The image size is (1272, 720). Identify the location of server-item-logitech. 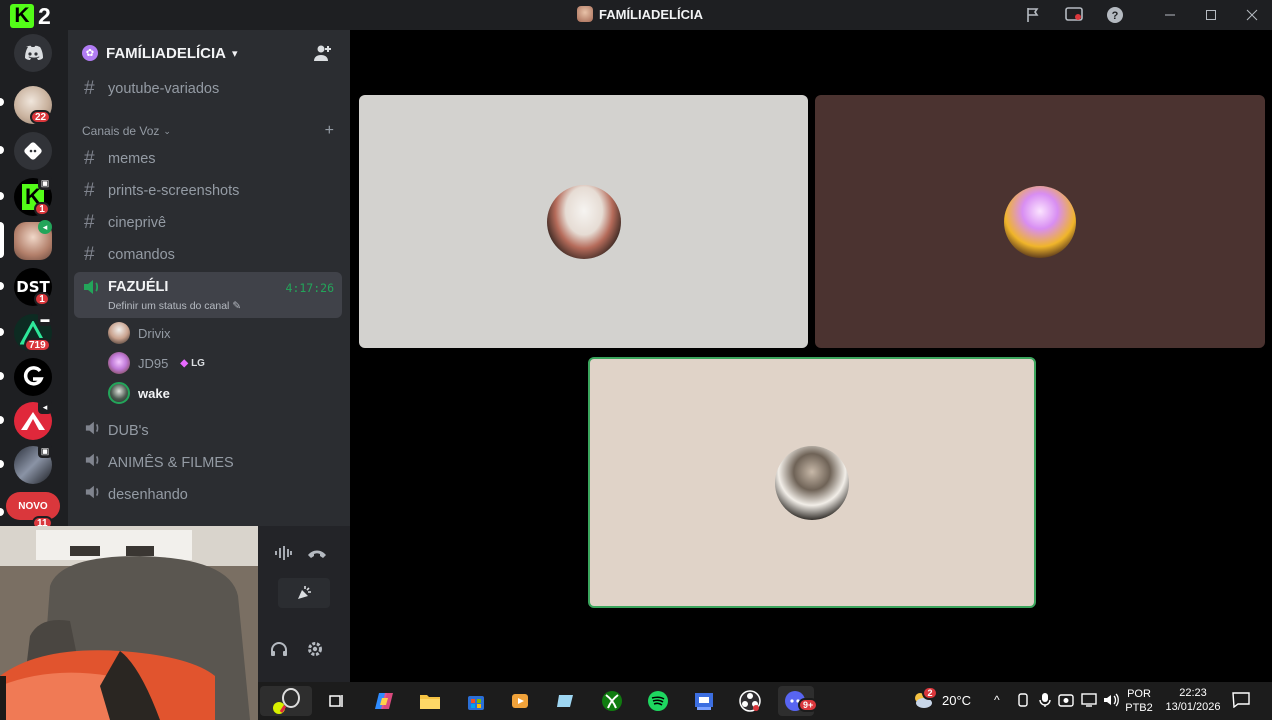
(34, 378).